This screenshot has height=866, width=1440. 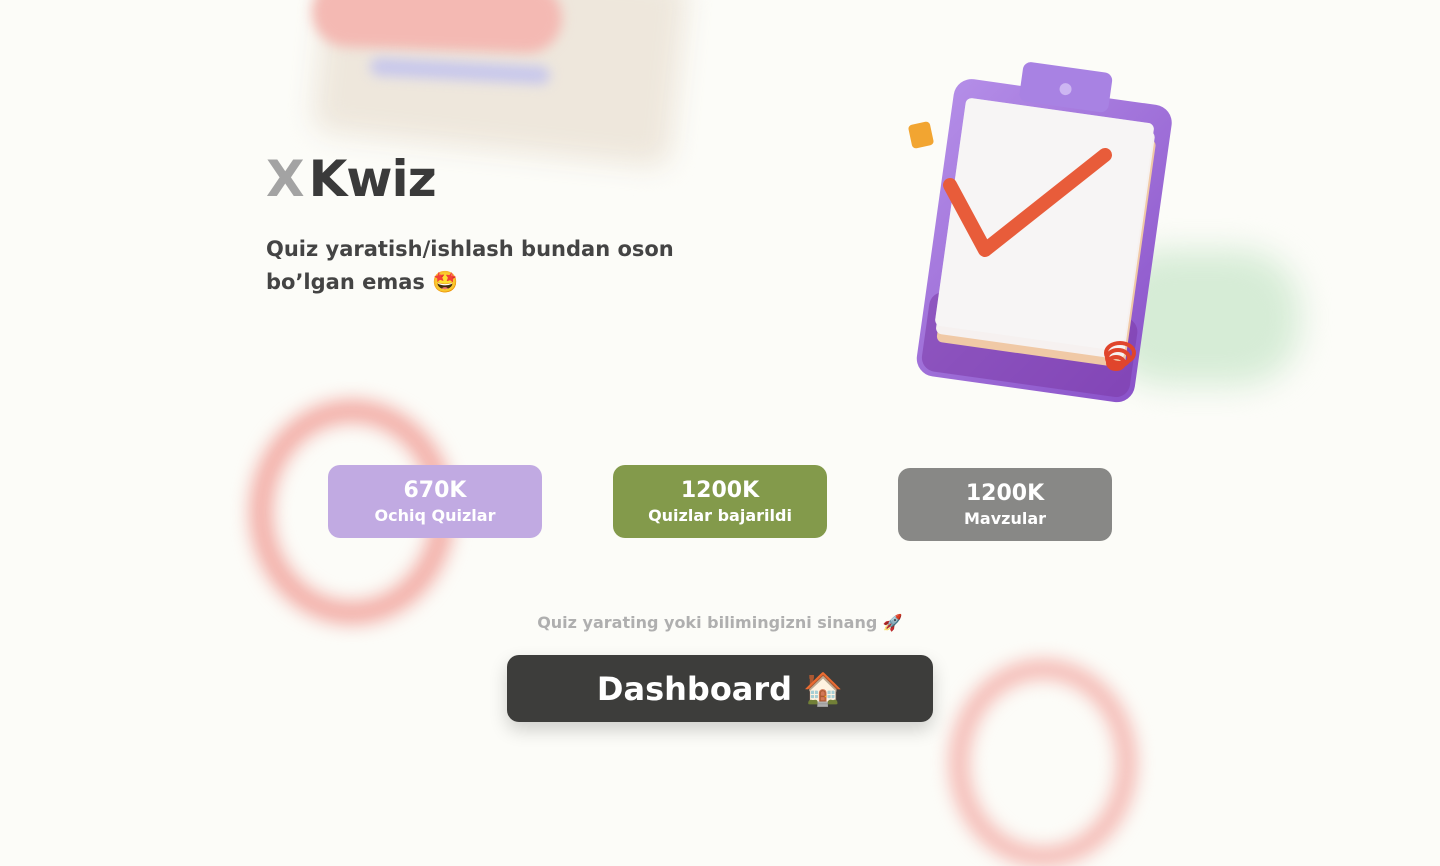 I want to click on brand-prefix: X, so click(x=285, y=179).